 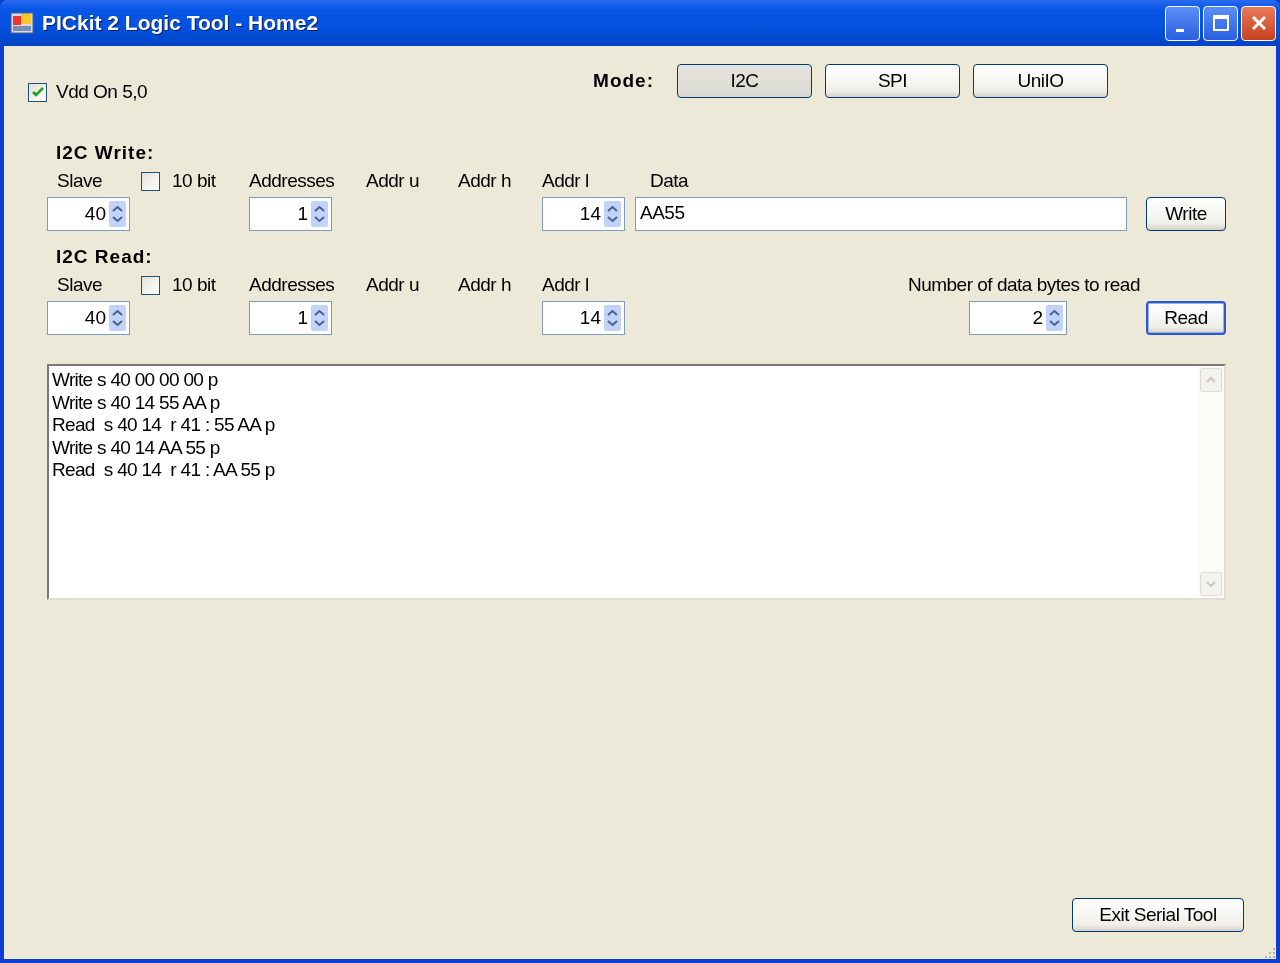 What do you see at coordinates (1023, 285) in the screenshot?
I see `bytes-to-read-label: Number of data bytes to read` at bounding box center [1023, 285].